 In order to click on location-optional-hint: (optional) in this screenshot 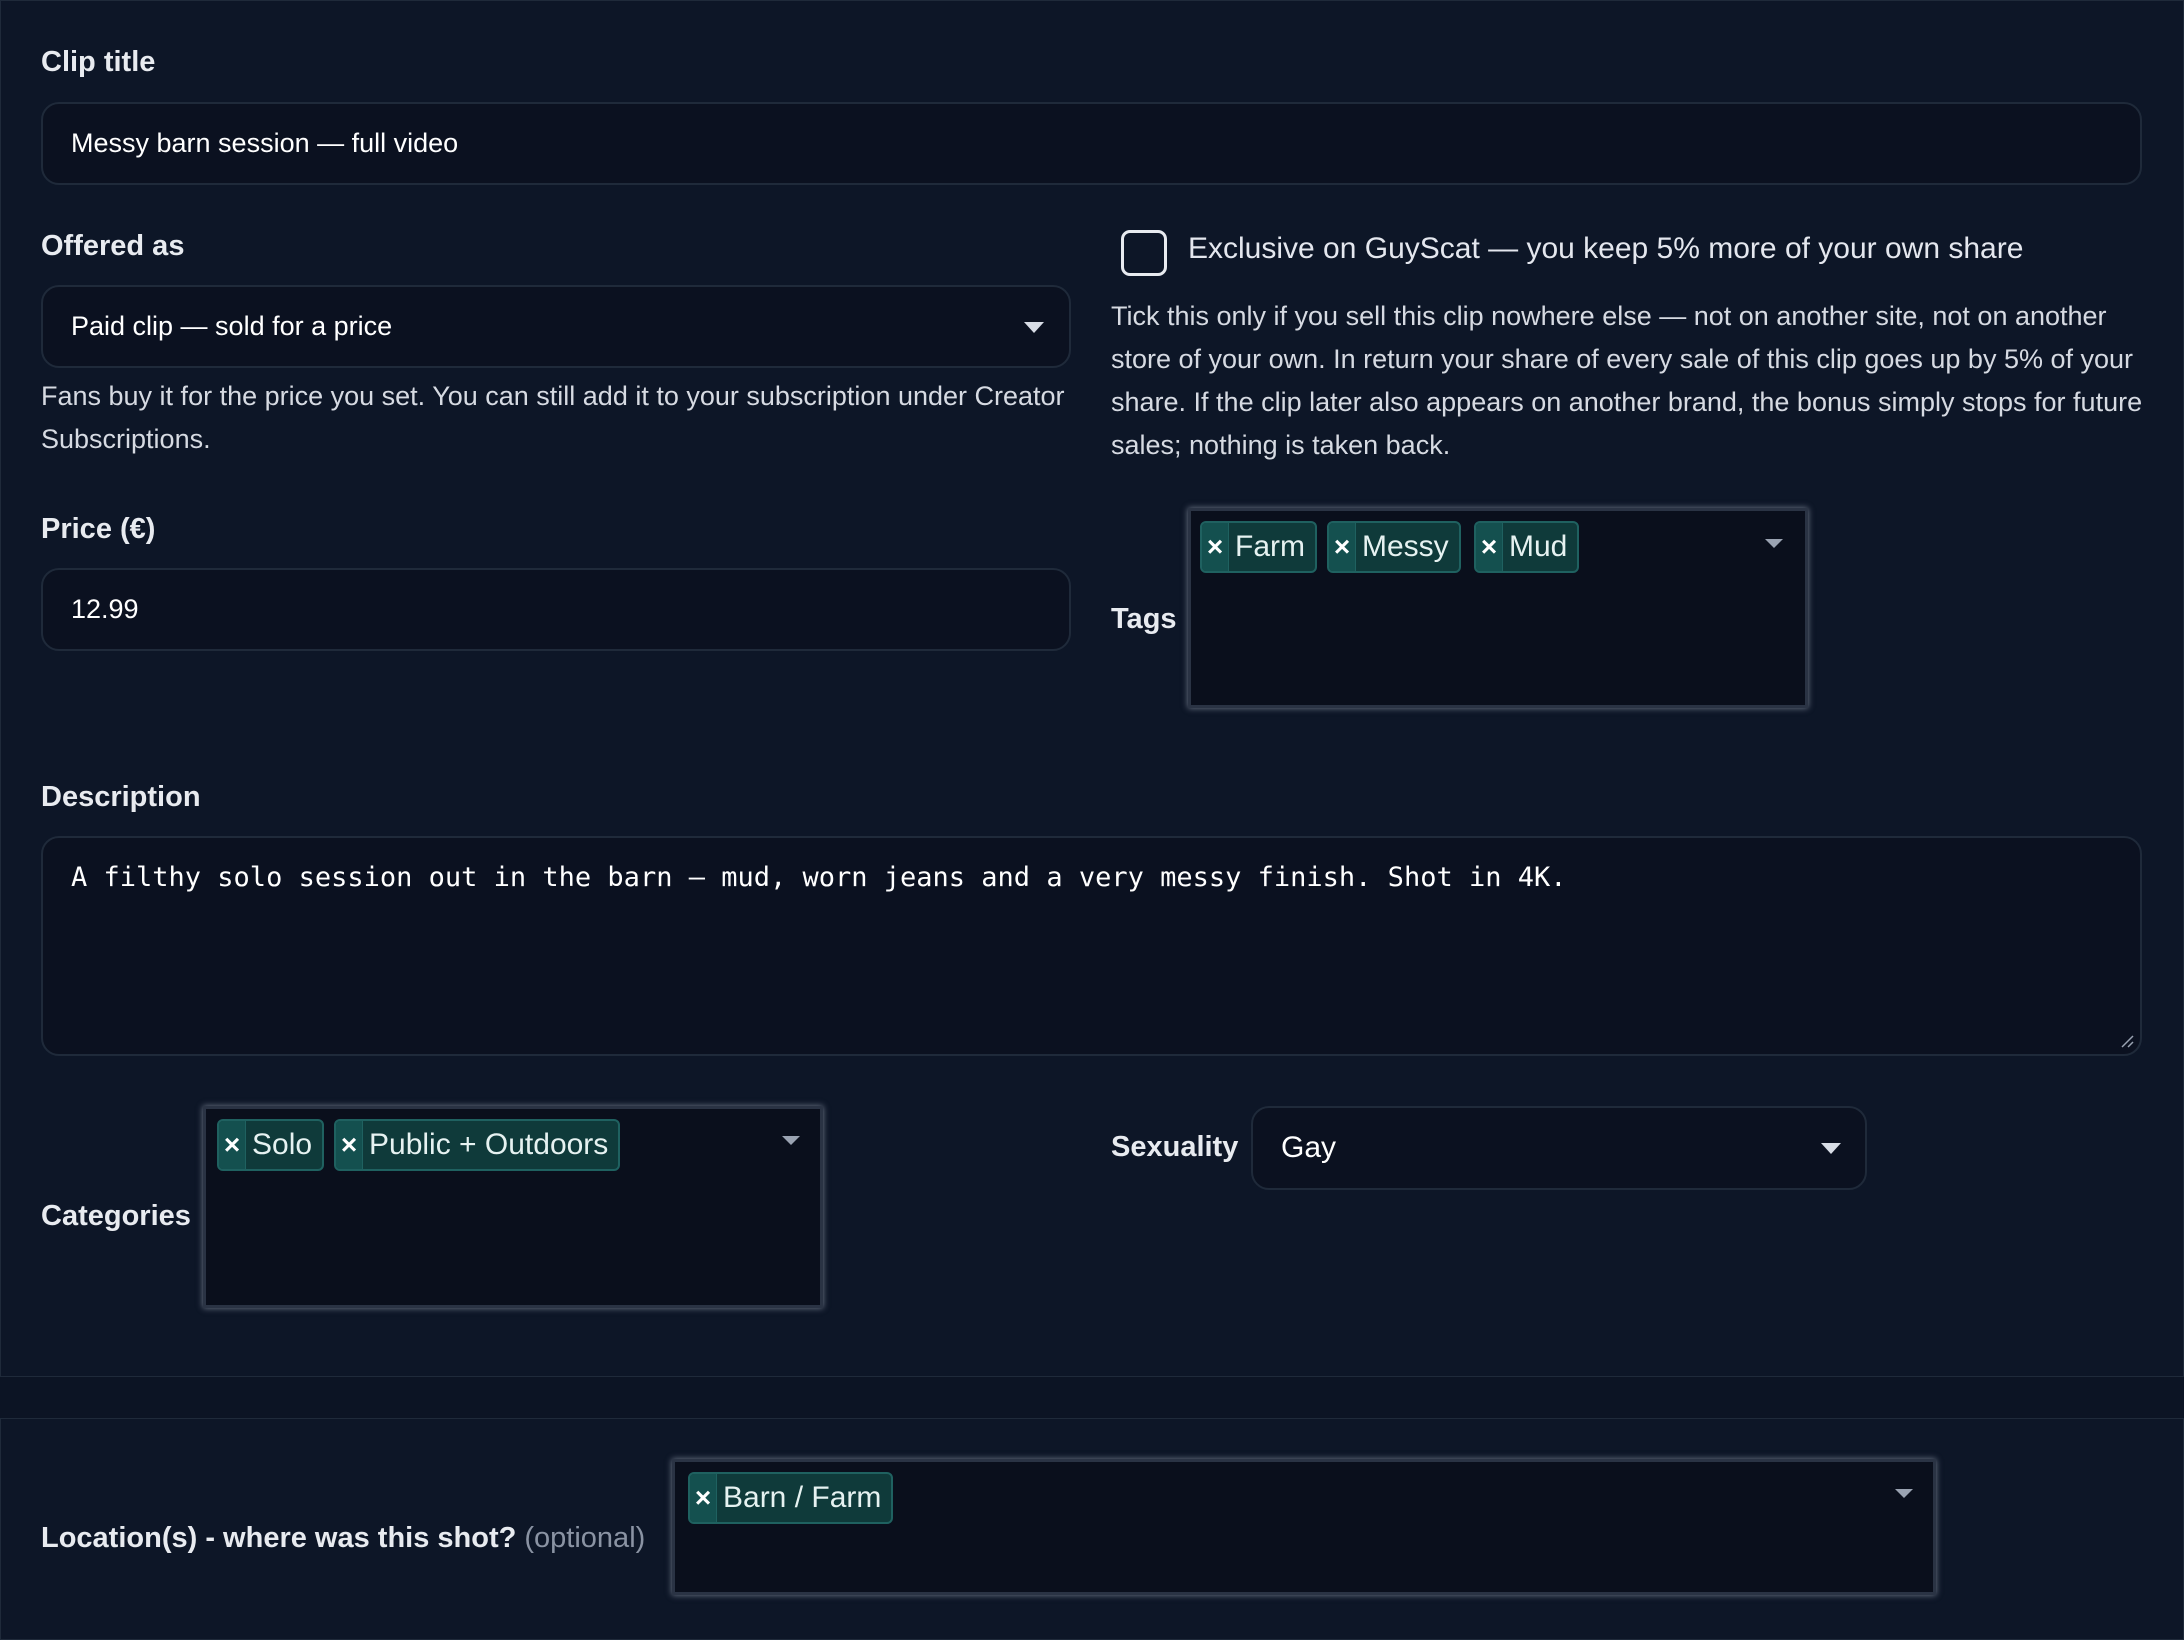, I will do `click(585, 1538)`.